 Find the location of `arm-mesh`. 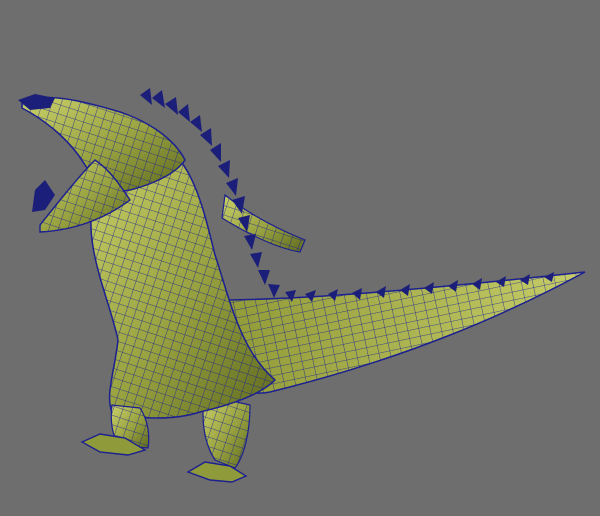

arm-mesh is located at coordinates (263, 223).